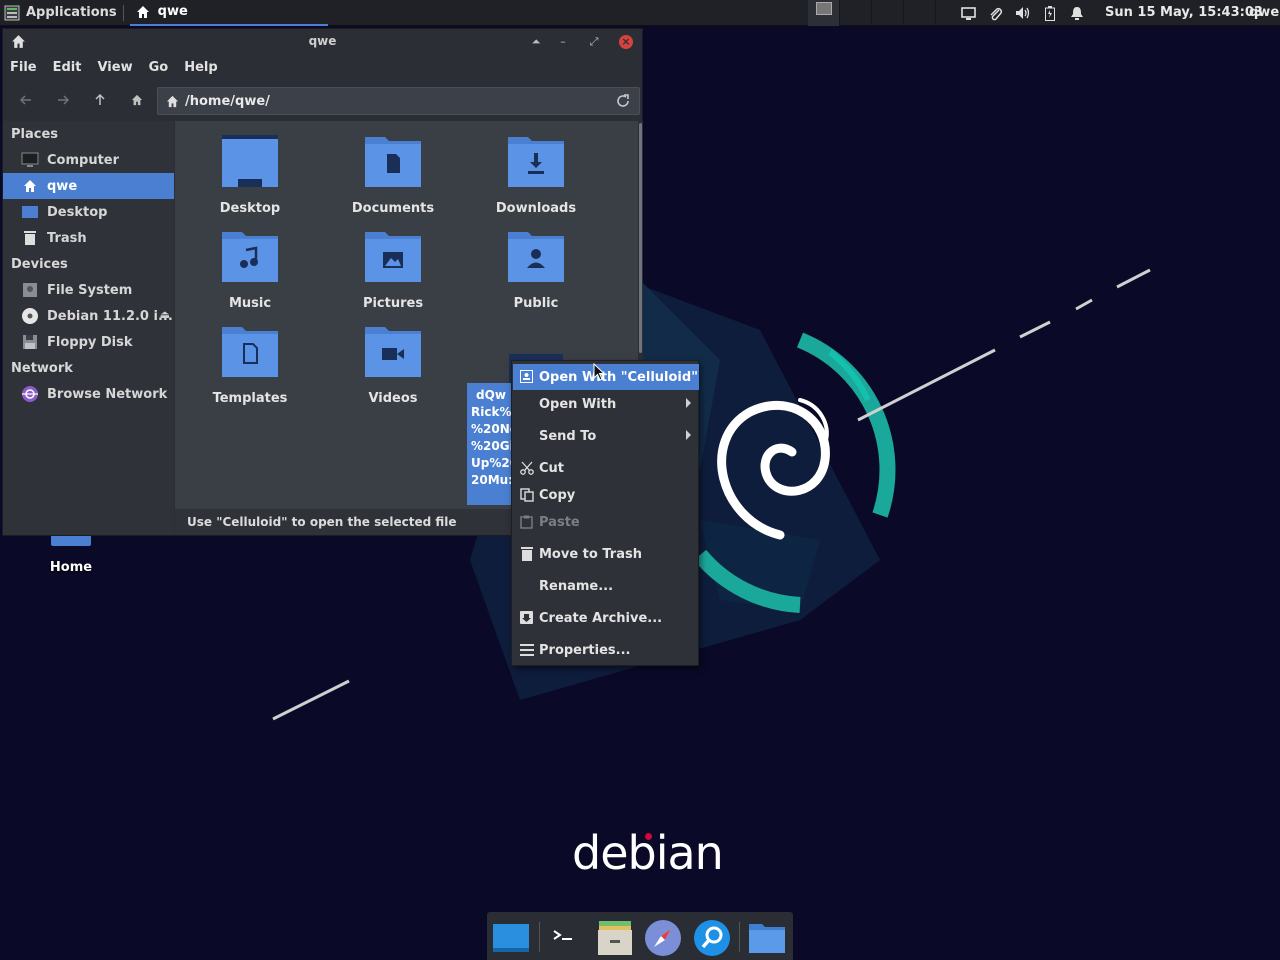 The height and width of the screenshot is (960, 1280). Describe the element at coordinates (172, 11) in the screenshot. I see `taskbar-window-label: qwe` at that location.